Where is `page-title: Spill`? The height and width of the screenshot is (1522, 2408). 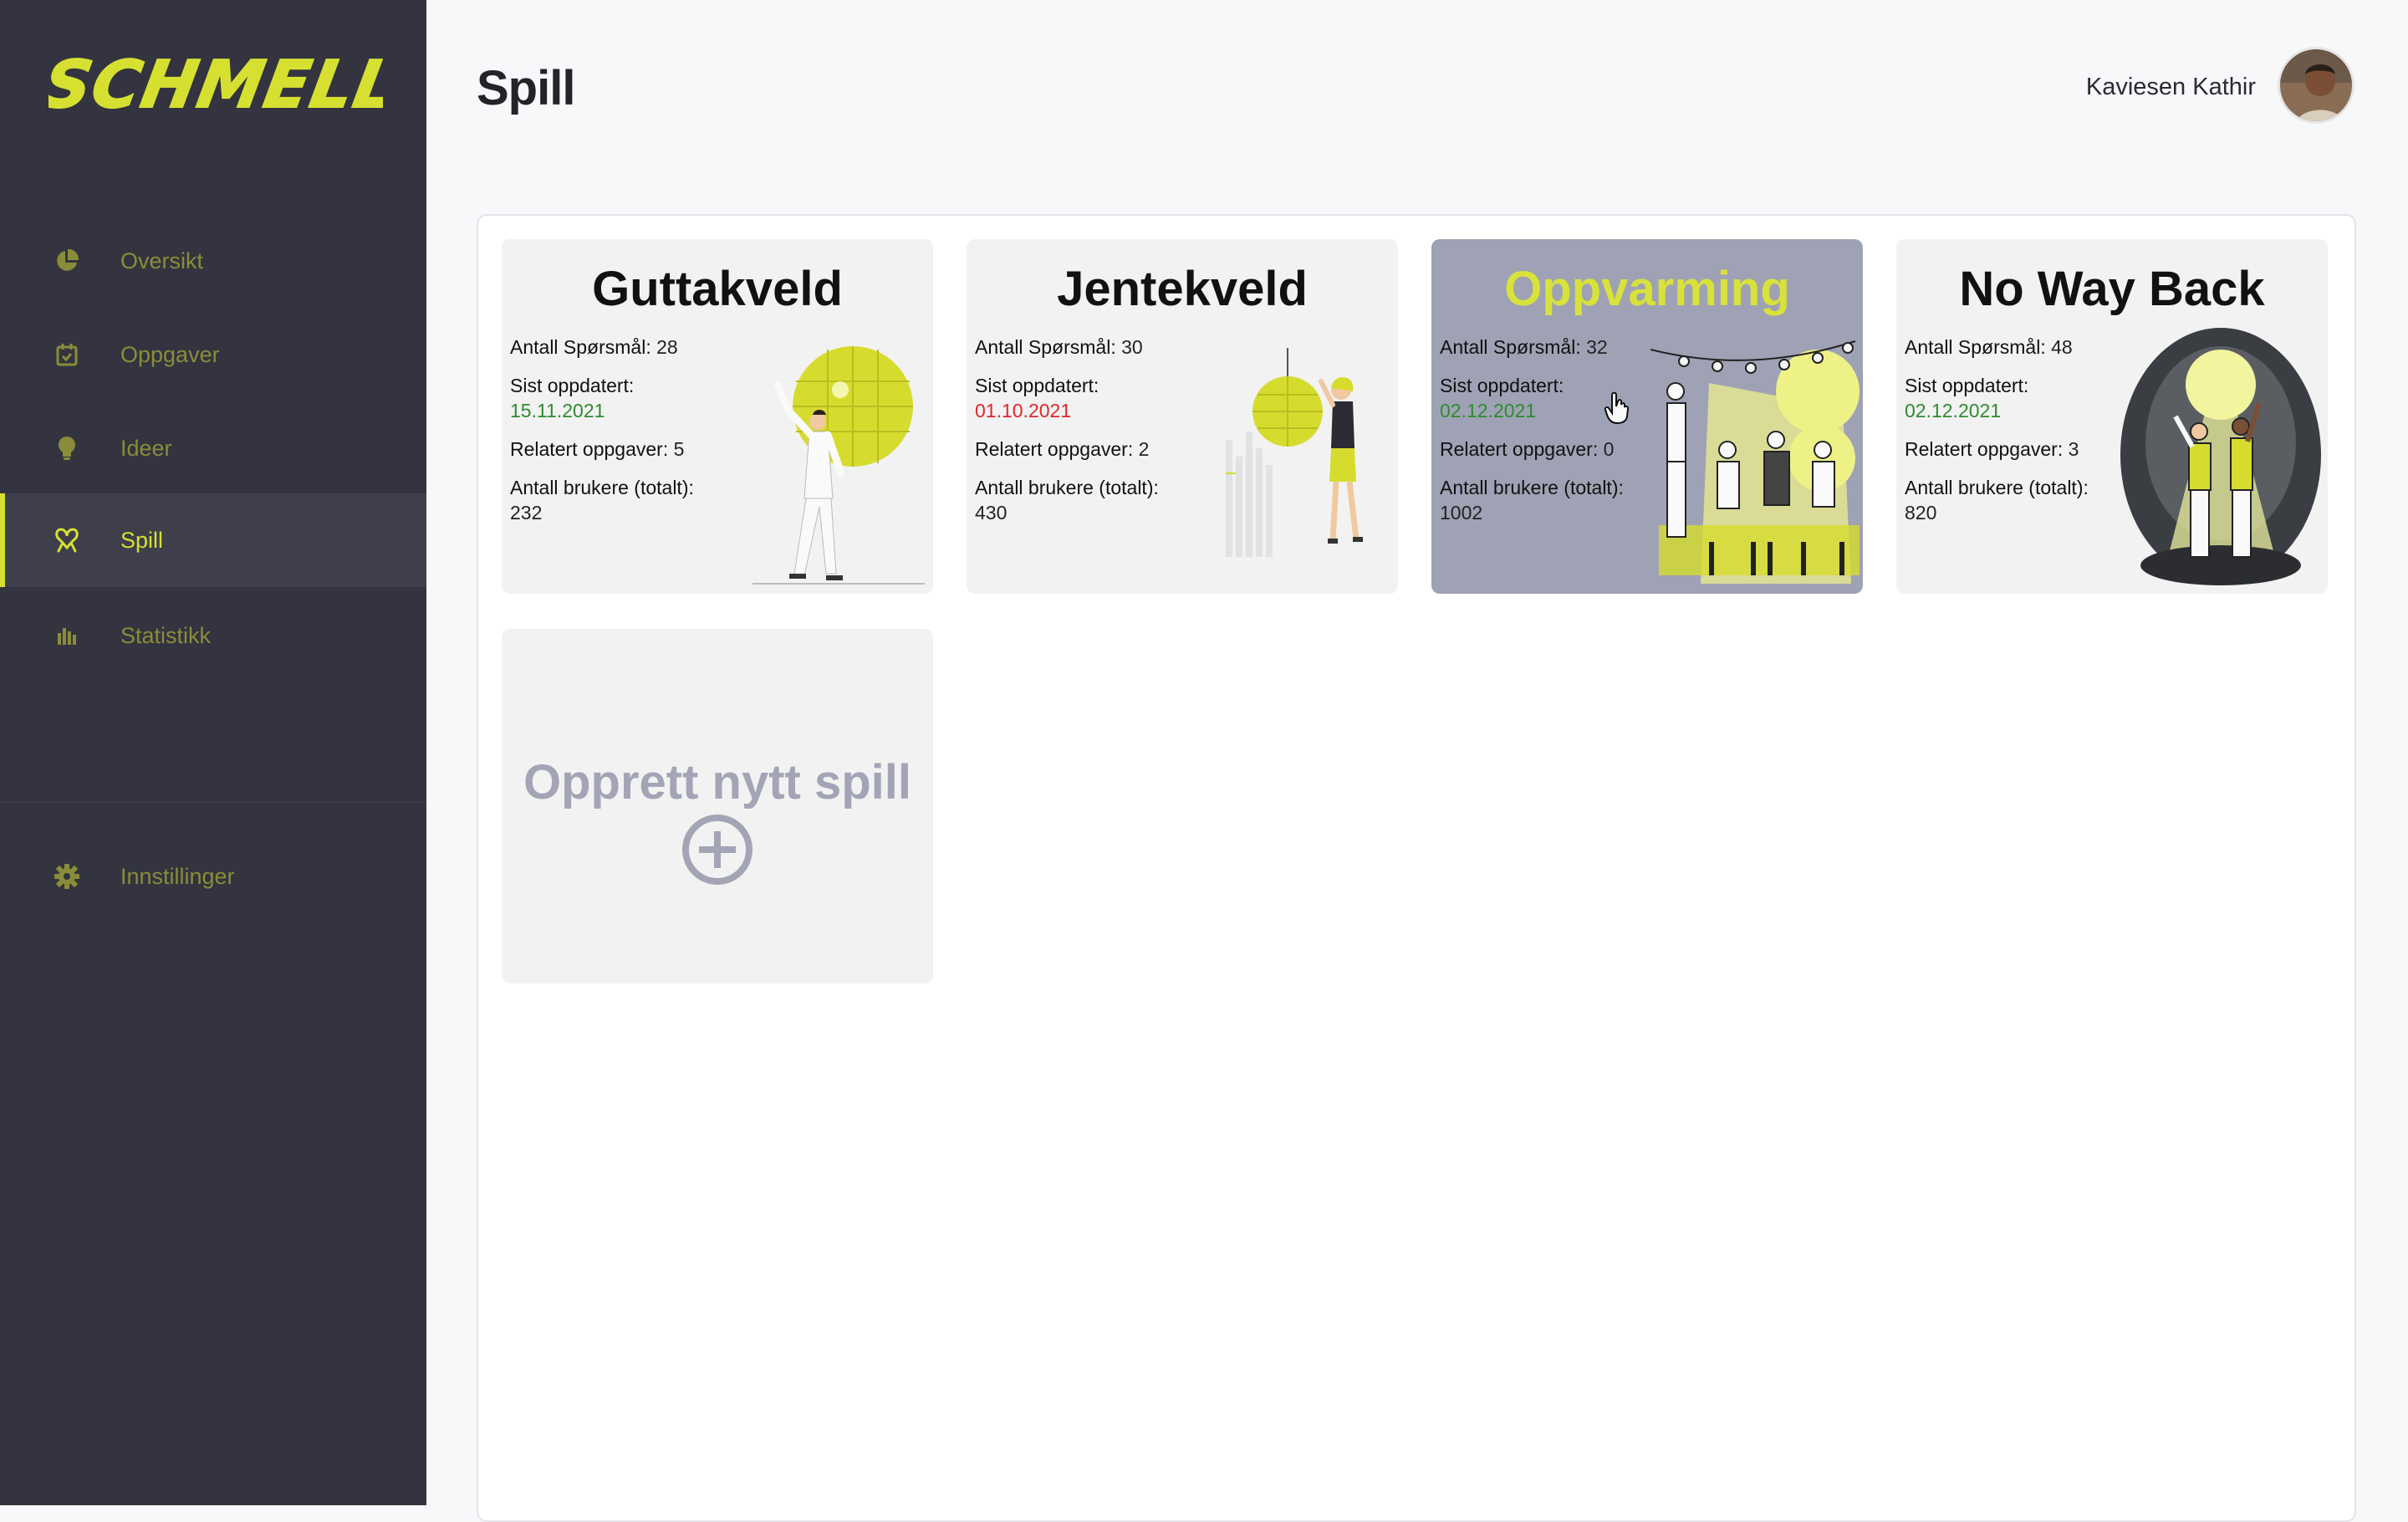
page-title: Spill is located at coordinates (526, 88).